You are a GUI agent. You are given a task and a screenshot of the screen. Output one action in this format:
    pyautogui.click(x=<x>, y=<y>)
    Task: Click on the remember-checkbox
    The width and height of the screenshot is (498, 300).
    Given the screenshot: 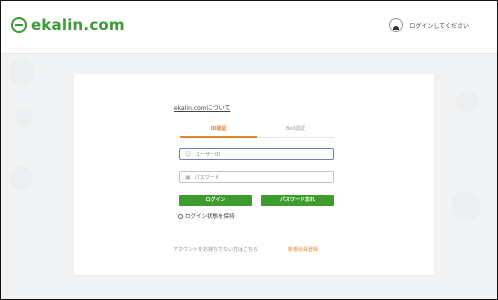 What is the action you would take?
    pyautogui.click(x=180, y=216)
    